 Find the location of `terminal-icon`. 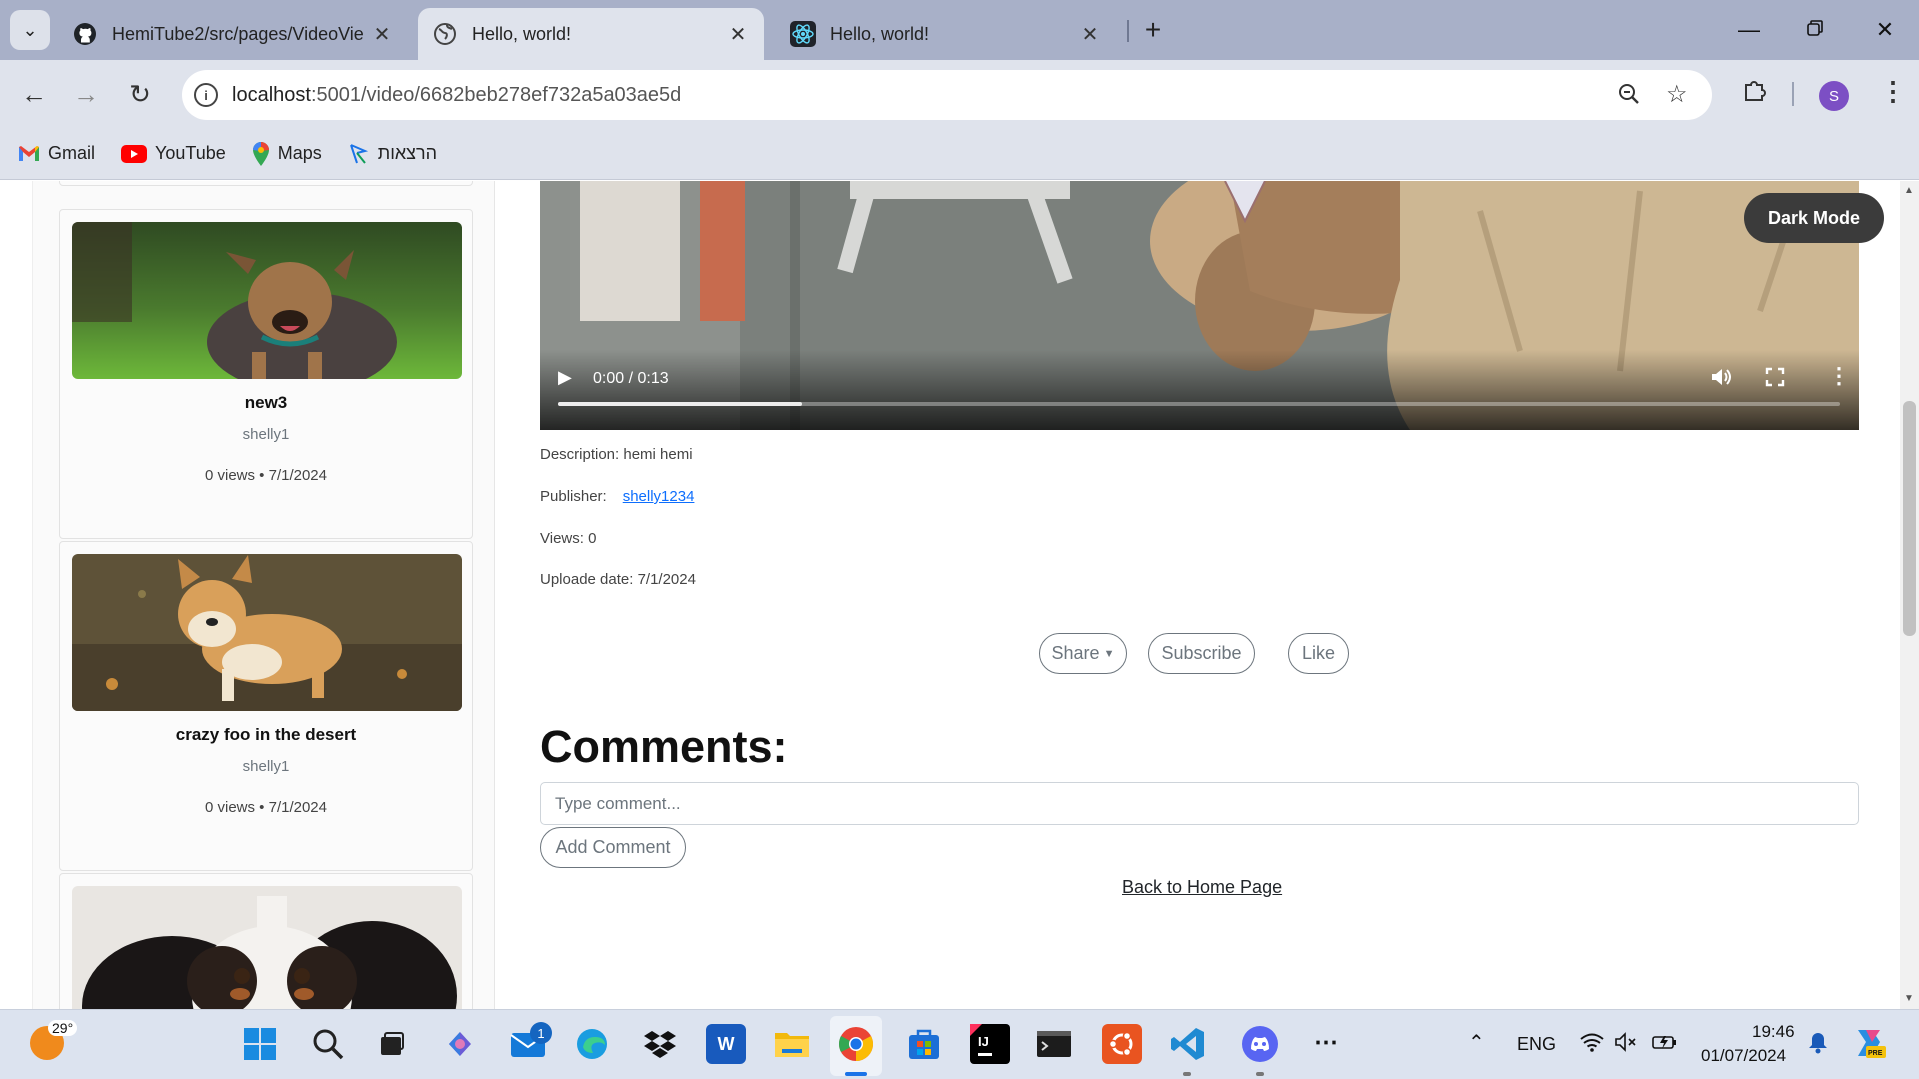

terminal-icon is located at coordinates (1054, 1044).